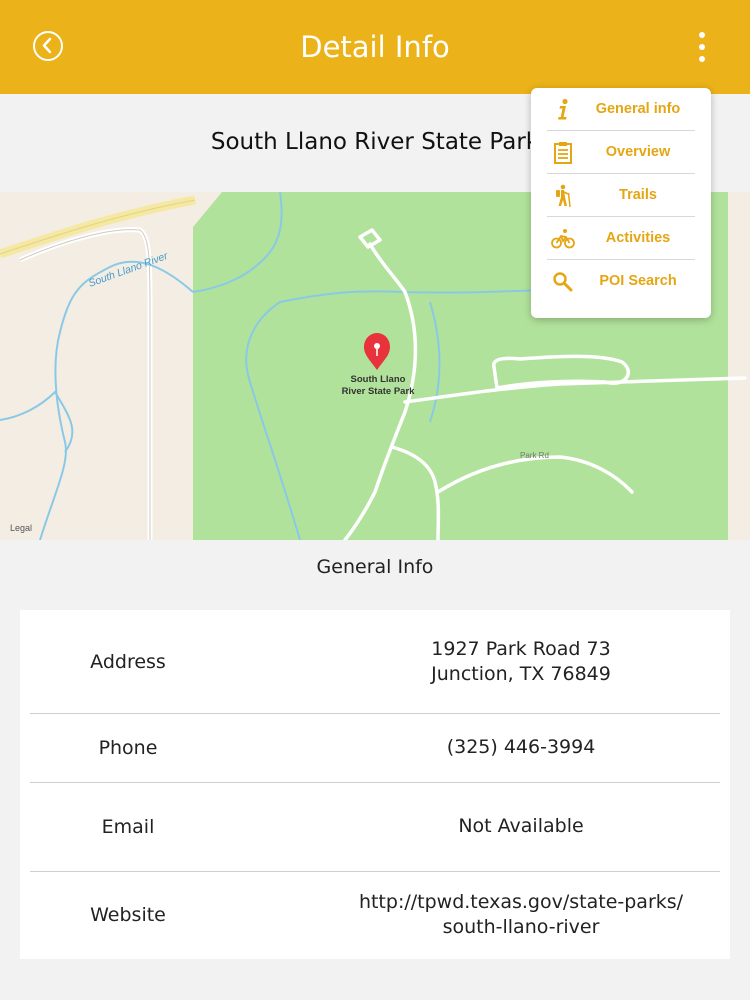 The image size is (750, 1000). Describe the element at coordinates (638, 152) in the screenshot. I see `menu-item-label: Overview` at that location.